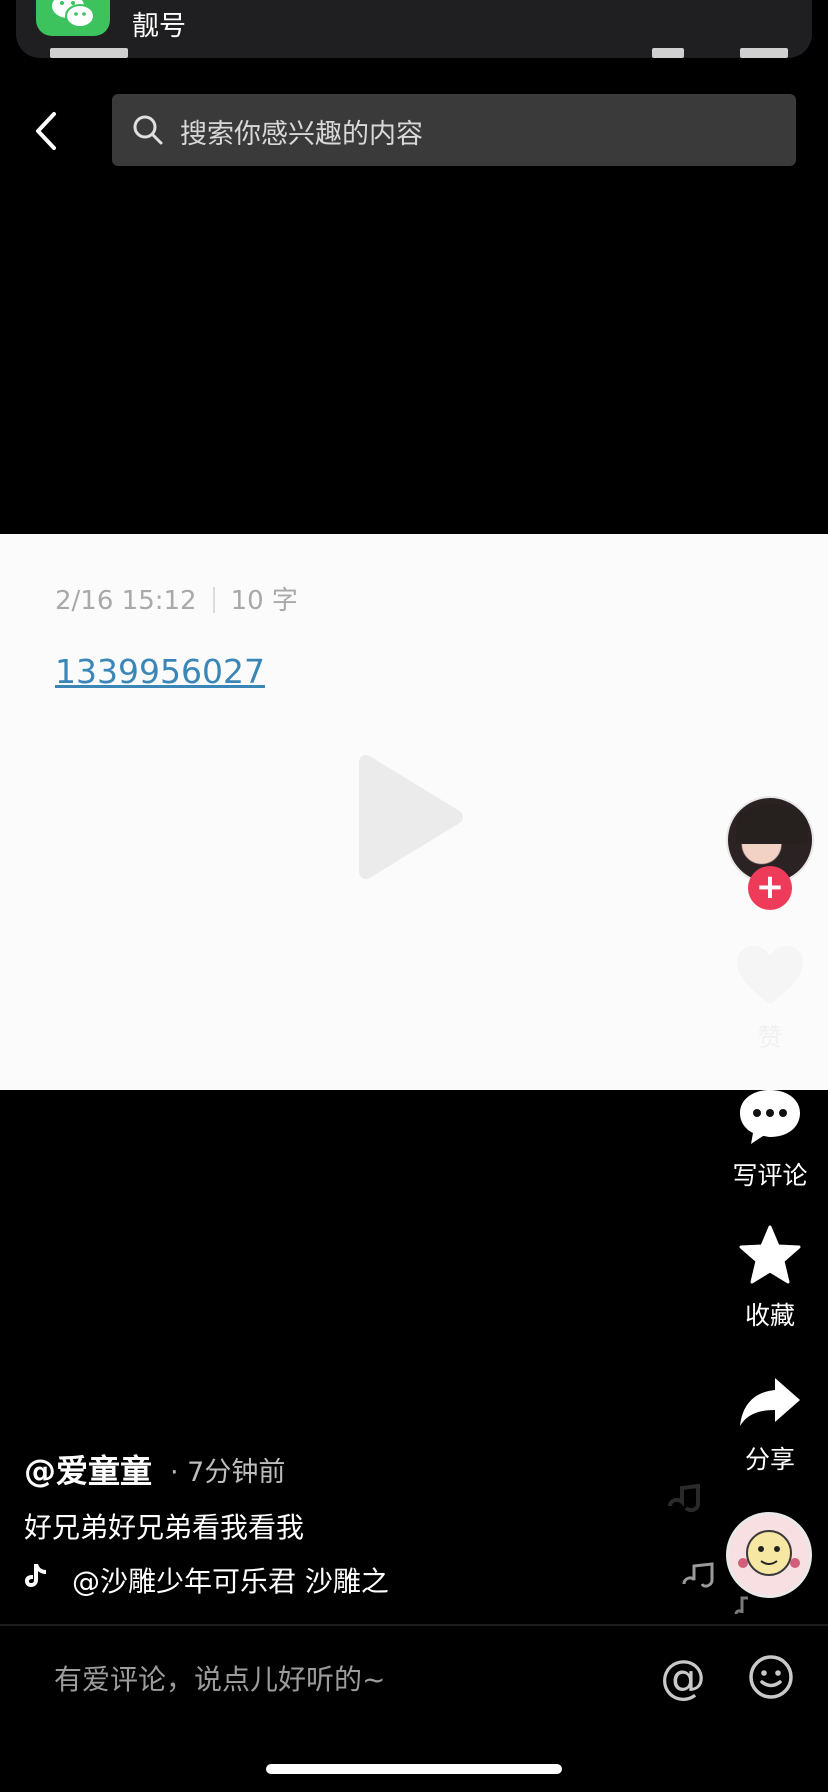 Image resolution: width=828 pixels, height=1792 pixels. I want to click on comment-button: 写评论, so click(770, 1139).